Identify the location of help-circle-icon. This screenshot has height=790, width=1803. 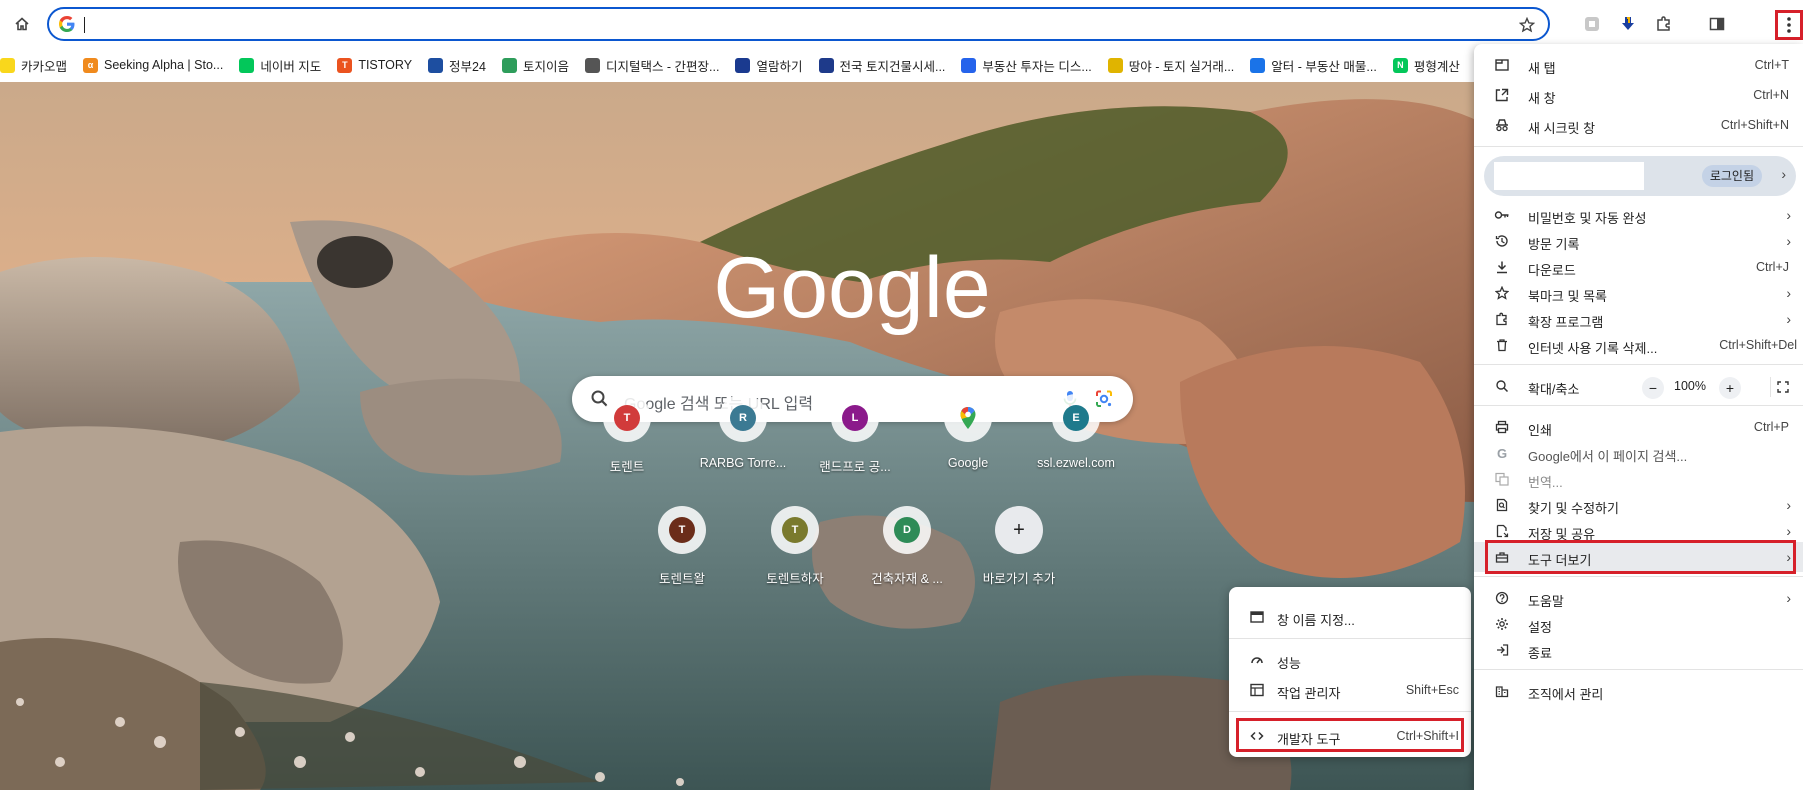
(1502, 598).